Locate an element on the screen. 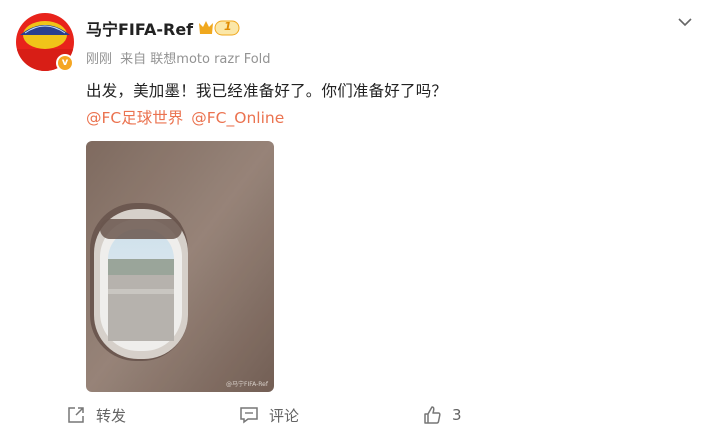  post-text: 出发，美加墨！我已经准备好了。你们准备好了吗？ is located at coordinates (267, 91).